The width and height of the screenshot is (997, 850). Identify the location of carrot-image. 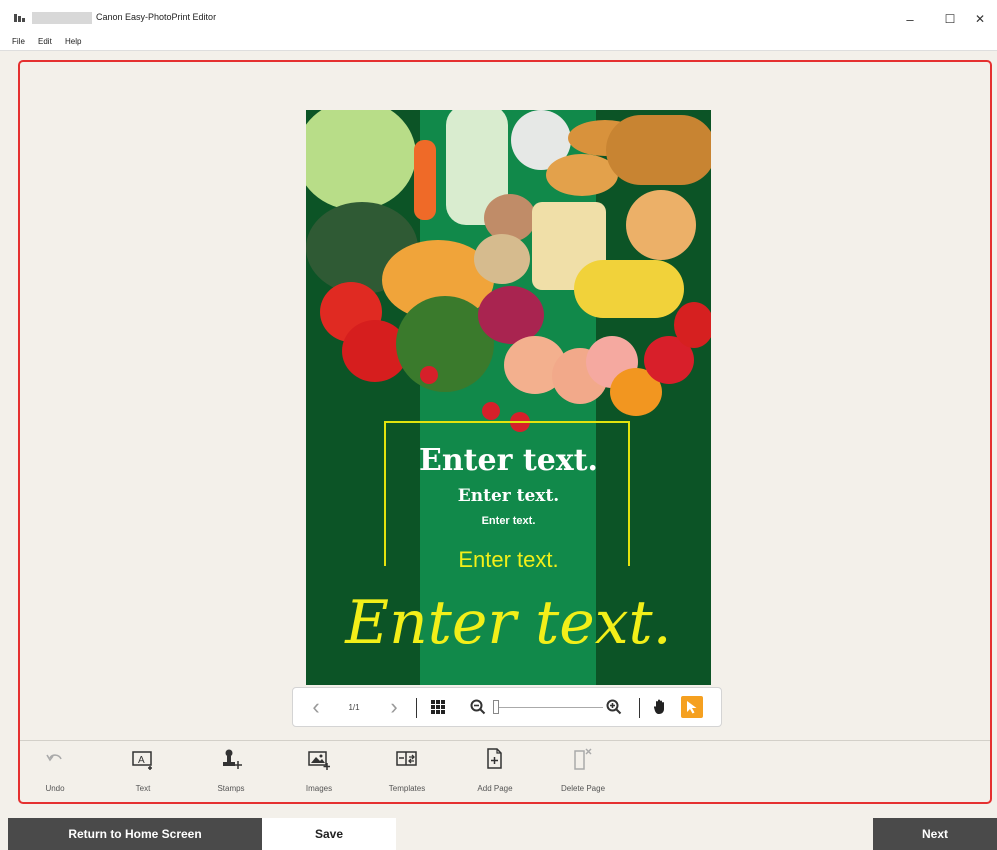
(425, 180).